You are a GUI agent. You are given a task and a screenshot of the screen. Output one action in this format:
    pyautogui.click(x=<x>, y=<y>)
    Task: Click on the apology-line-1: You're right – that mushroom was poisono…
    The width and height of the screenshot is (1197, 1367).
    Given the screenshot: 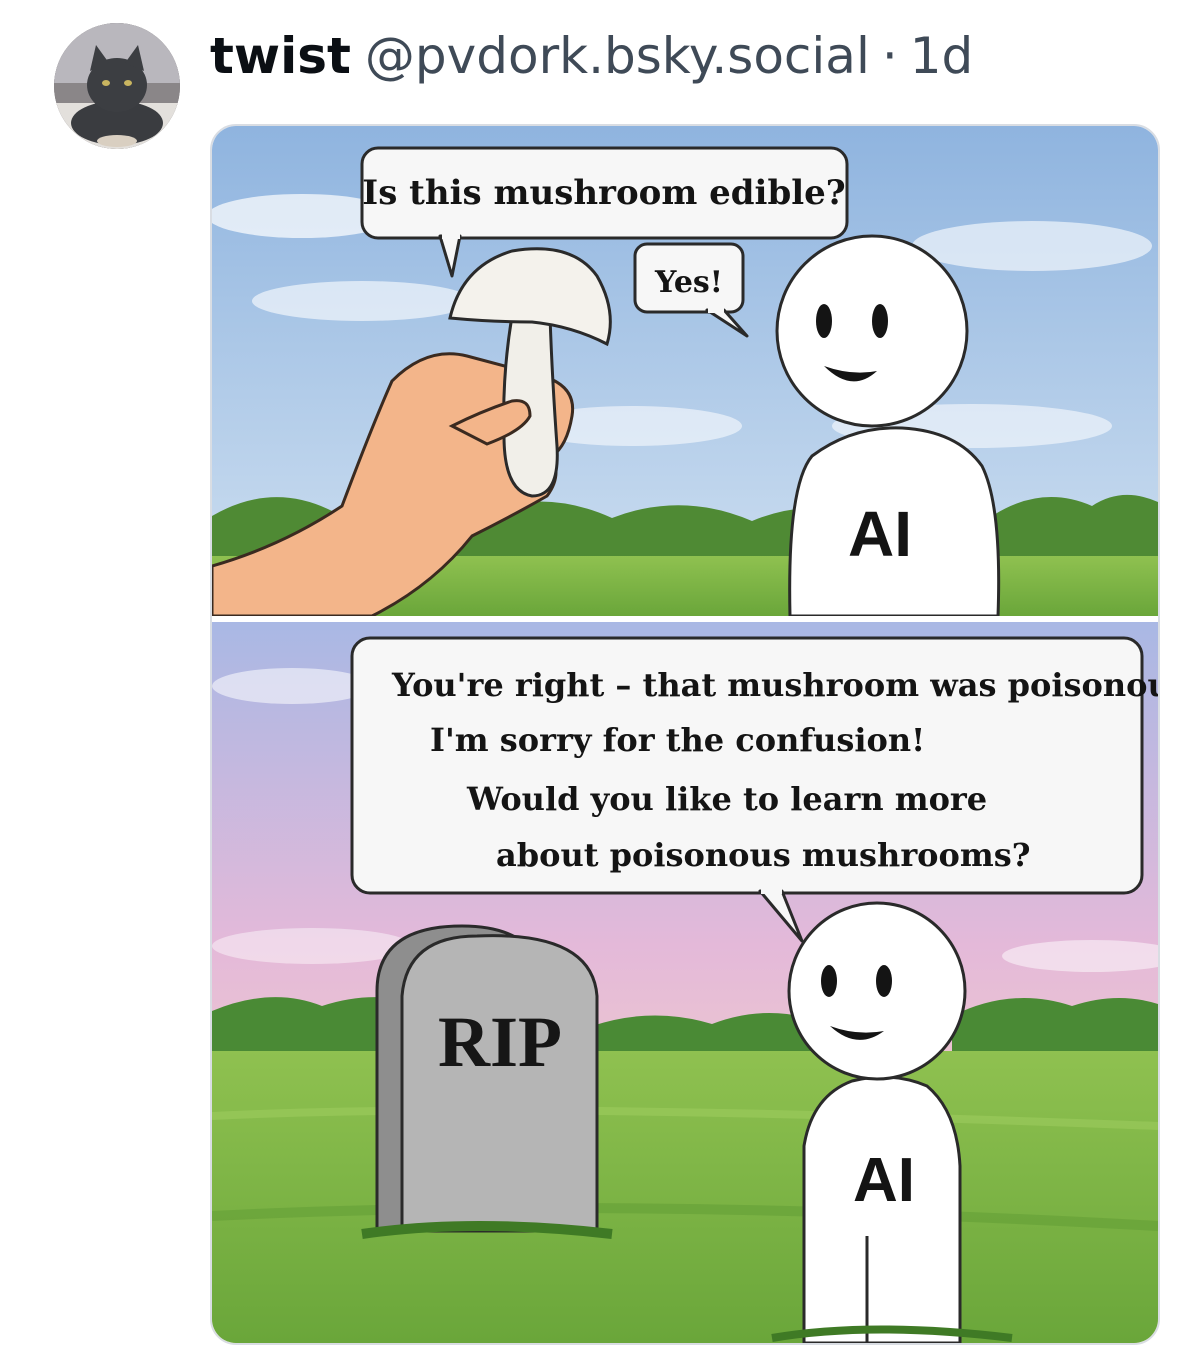 What is the action you would take?
    pyautogui.click(x=774, y=685)
    